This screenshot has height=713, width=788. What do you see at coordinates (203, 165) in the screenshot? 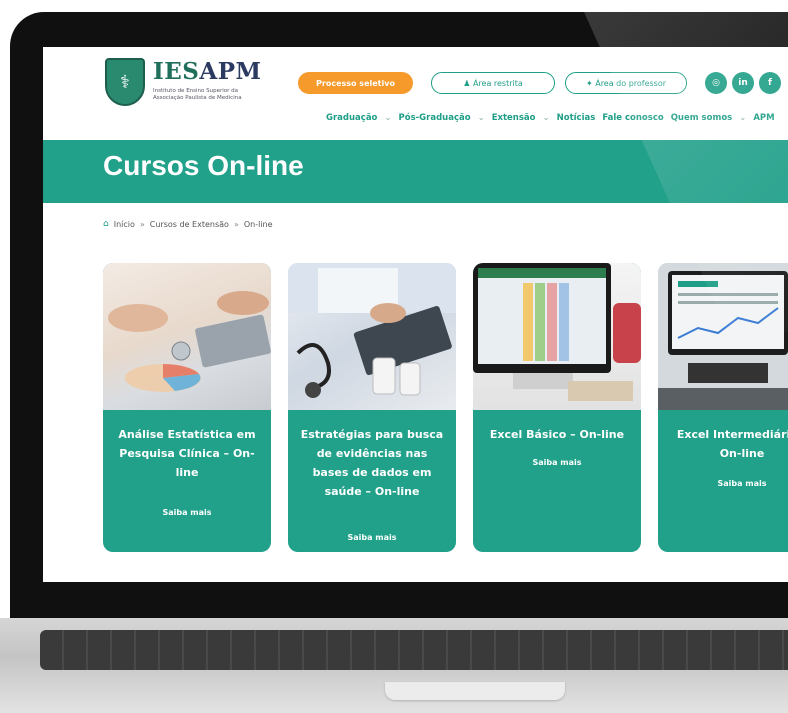
I see `page-title: Cursos On-line` at bounding box center [203, 165].